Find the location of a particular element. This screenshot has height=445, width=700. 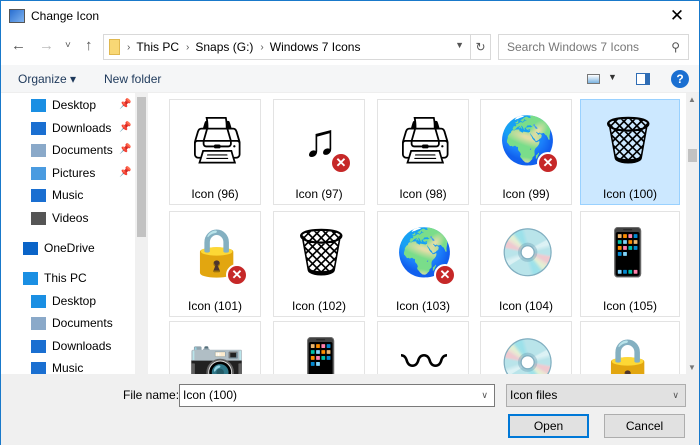

icon-preview: 🌍 ✕ is located at coordinates (426, 253).